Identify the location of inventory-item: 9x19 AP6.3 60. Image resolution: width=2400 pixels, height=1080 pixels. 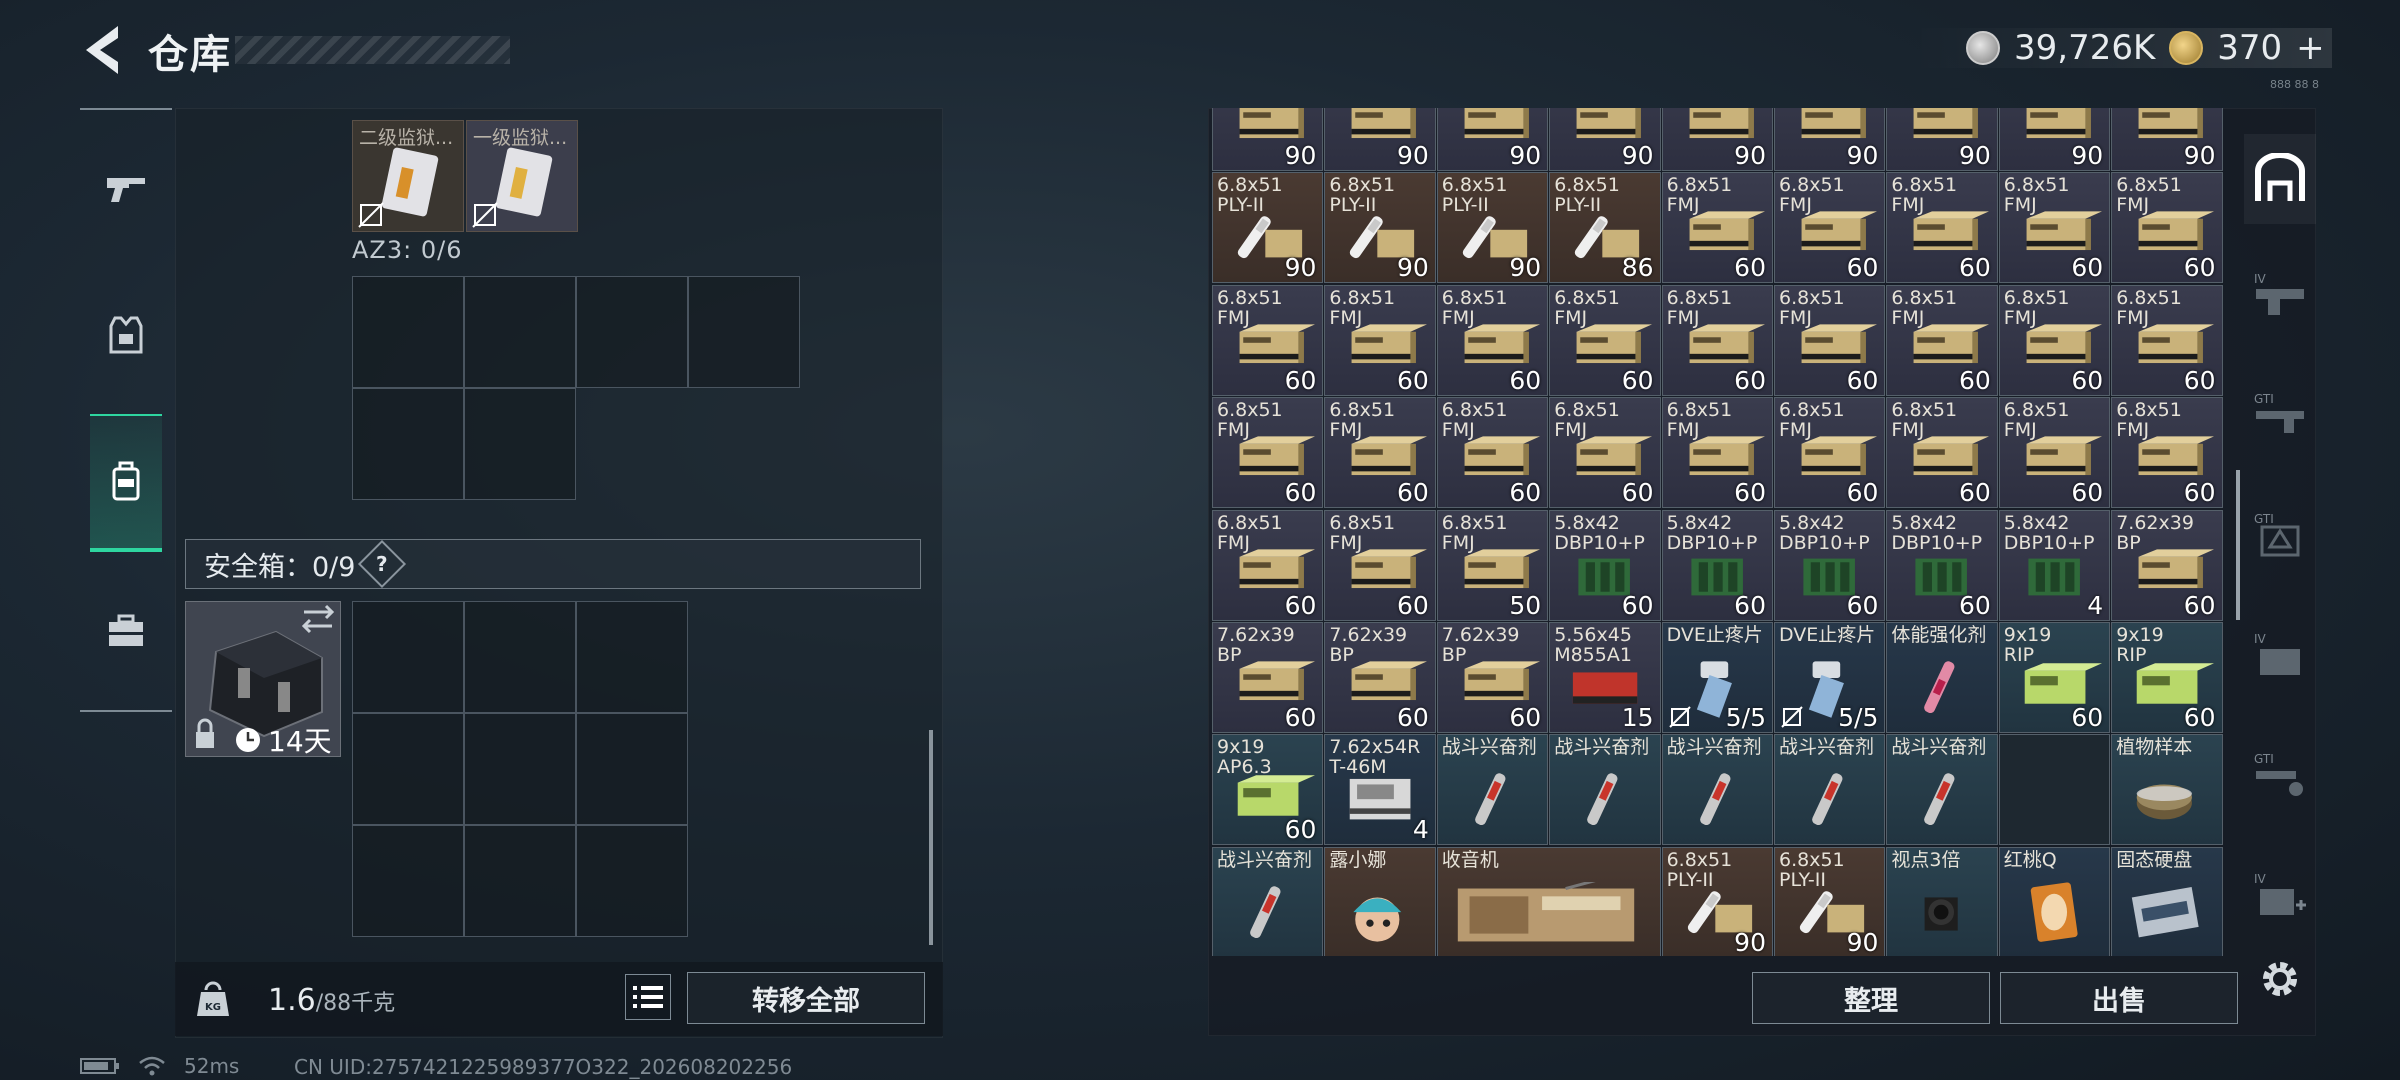
(1268, 790).